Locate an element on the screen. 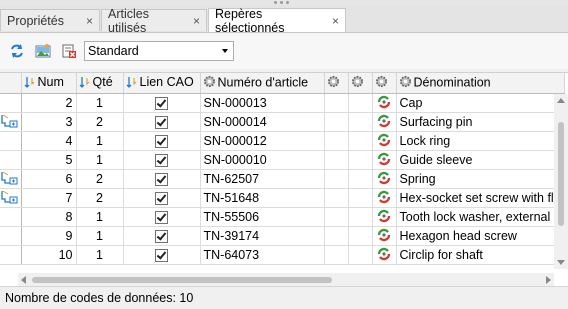  refresh-icon is located at coordinates (17, 51).